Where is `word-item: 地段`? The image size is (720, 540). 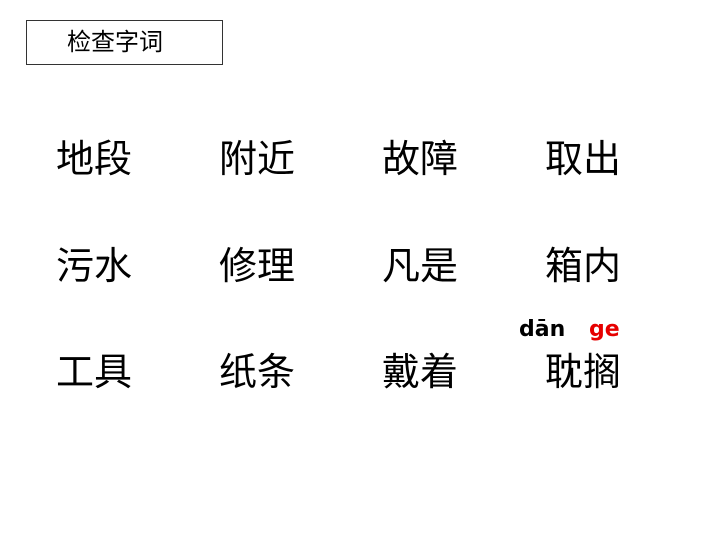 word-item: 地段 is located at coordinates (94, 159).